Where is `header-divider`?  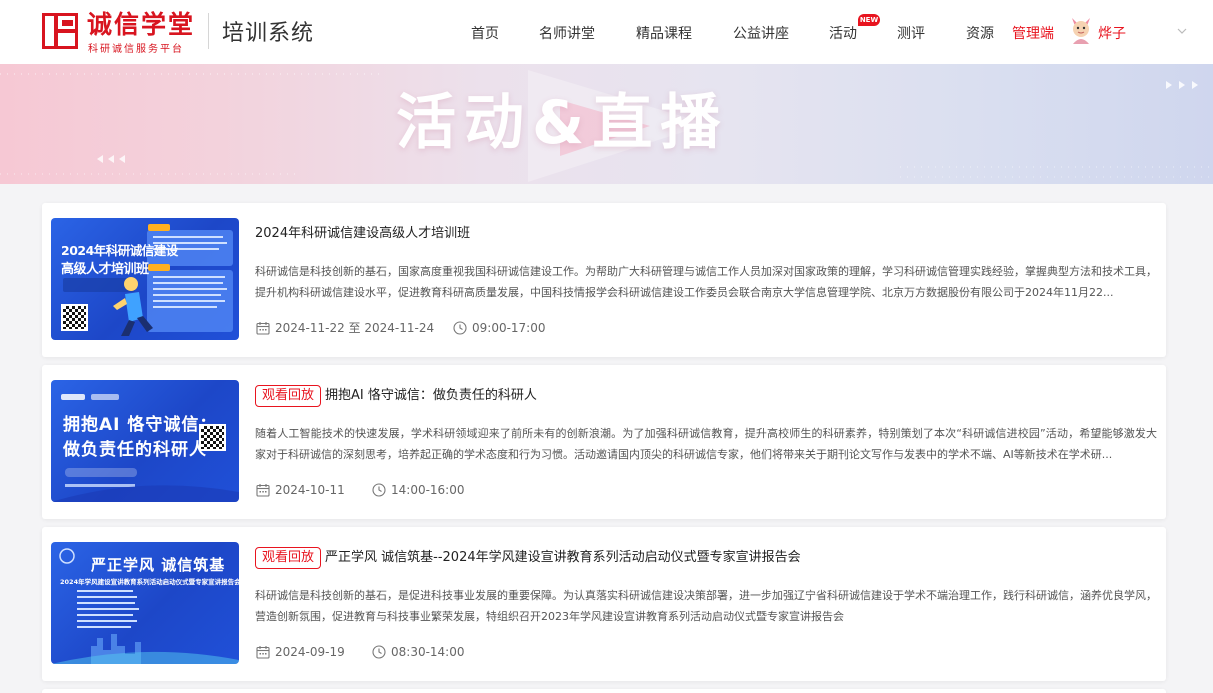 header-divider is located at coordinates (208, 31).